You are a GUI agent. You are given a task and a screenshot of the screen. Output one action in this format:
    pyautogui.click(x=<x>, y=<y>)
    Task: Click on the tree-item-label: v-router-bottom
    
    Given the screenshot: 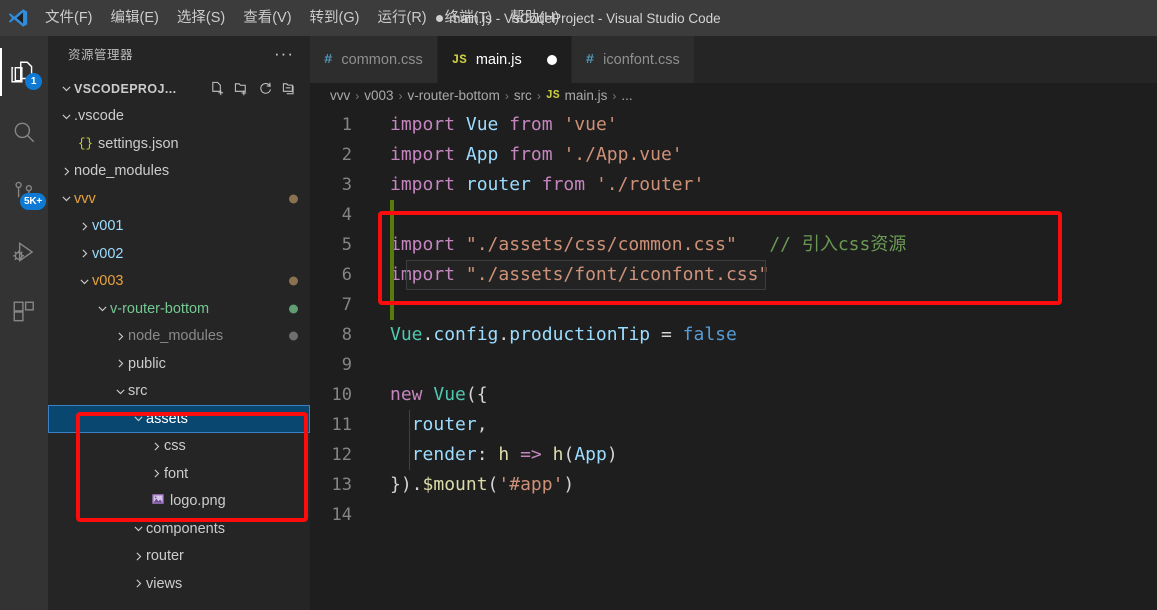 What is the action you would take?
    pyautogui.click(x=160, y=308)
    